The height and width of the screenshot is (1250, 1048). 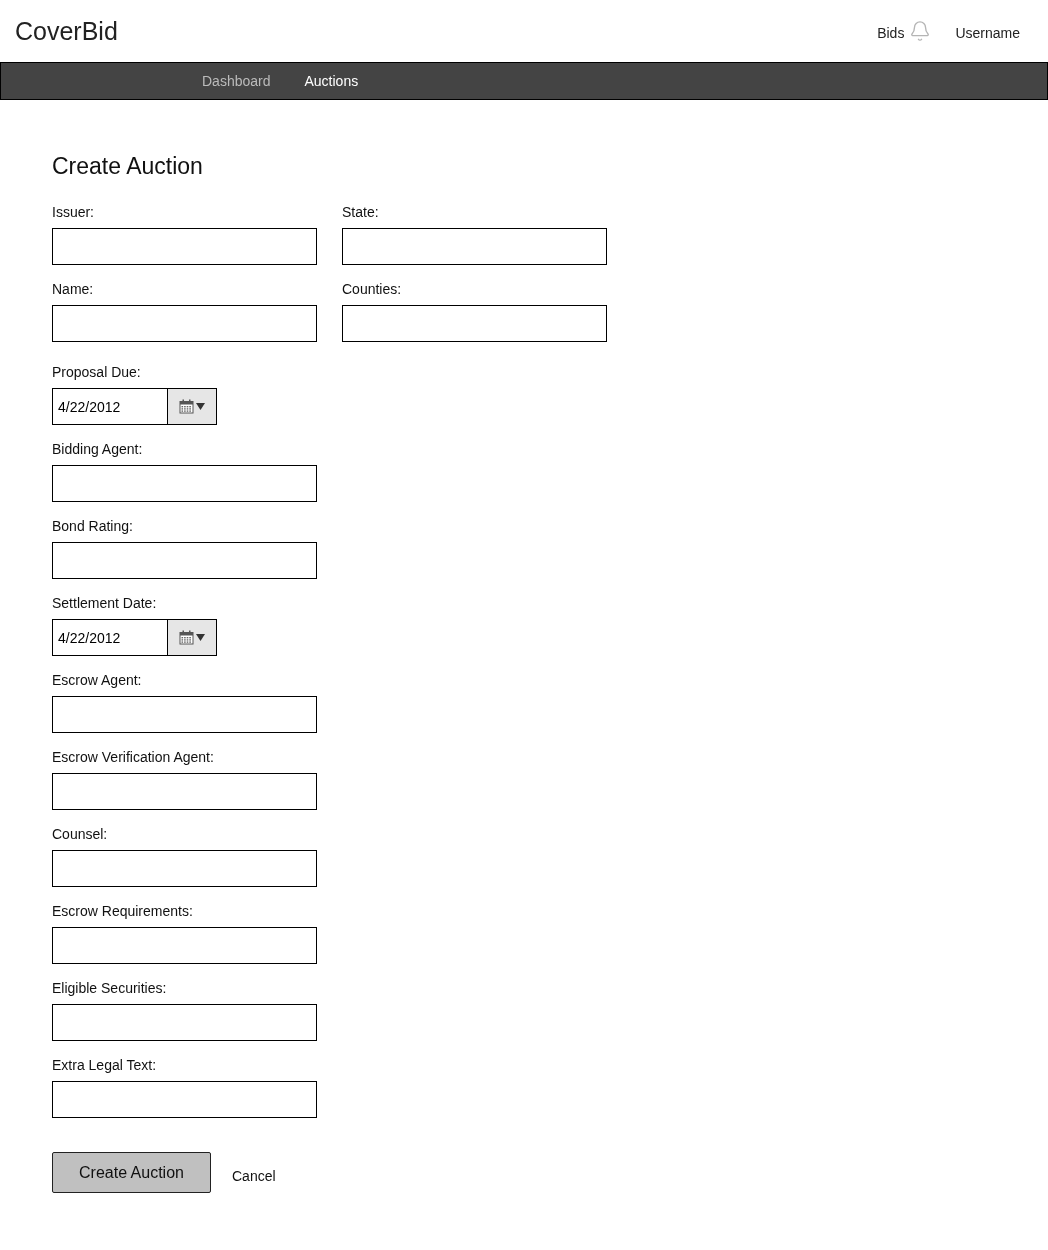 What do you see at coordinates (133, 757) in the screenshot?
I see `field-label: Escrow Verification Agent:` at bounding box center [133, 757].